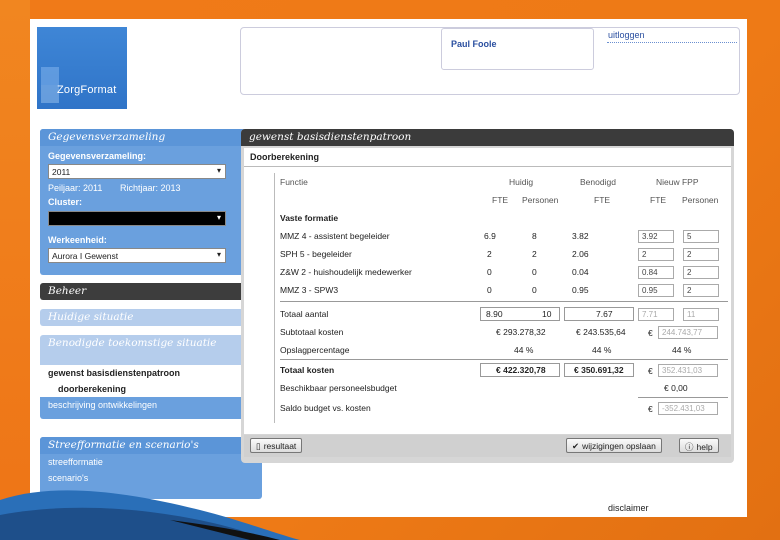 This screenshot has height=540, width=780. I want to click on nieuw-fte-input: 0.95, so click(656, 290).